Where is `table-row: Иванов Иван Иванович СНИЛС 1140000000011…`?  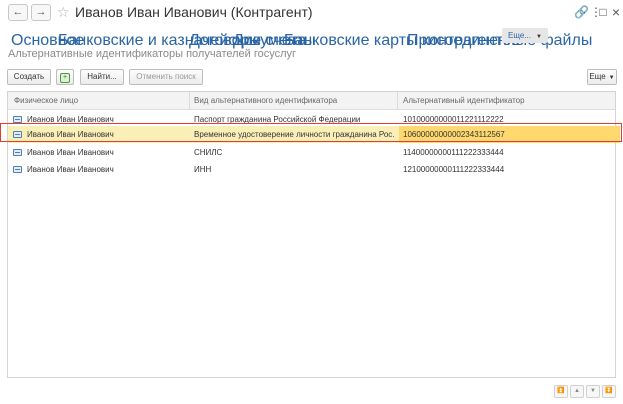 table-row: Иванов Иван Иванович СНИЛС 1140000000011… is located at coordinates (311, 152).